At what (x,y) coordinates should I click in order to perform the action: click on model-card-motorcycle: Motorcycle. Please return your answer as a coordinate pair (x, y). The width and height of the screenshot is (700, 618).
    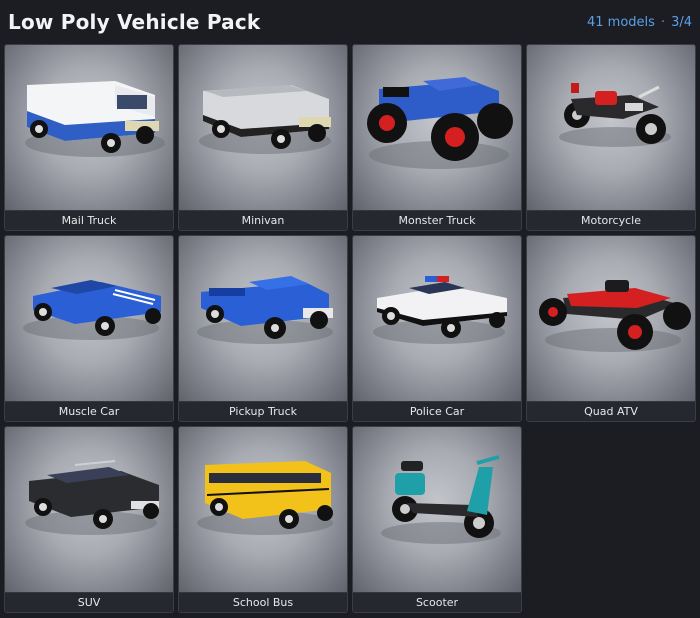
    Looking at the image, I should click on (611, 137).